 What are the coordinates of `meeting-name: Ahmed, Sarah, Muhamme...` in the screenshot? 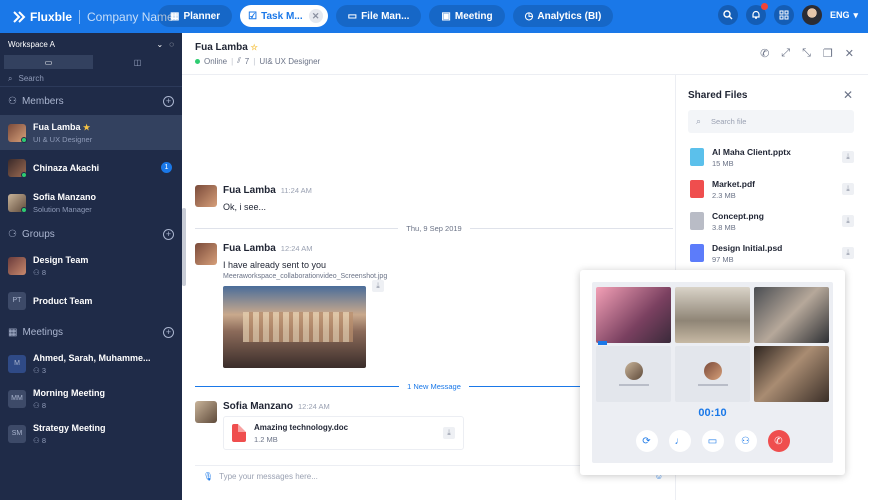 It's located at (92, 357).